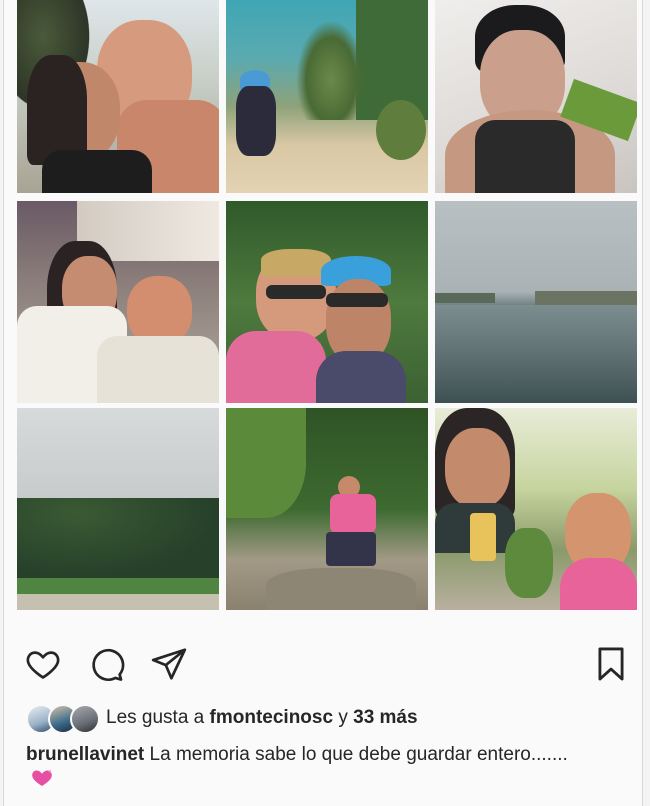 This screenshot has width=650, height=806. Describe the element at coordinates (536, 509) in the screenshot. I see `photo-couple-drinks` at that location.